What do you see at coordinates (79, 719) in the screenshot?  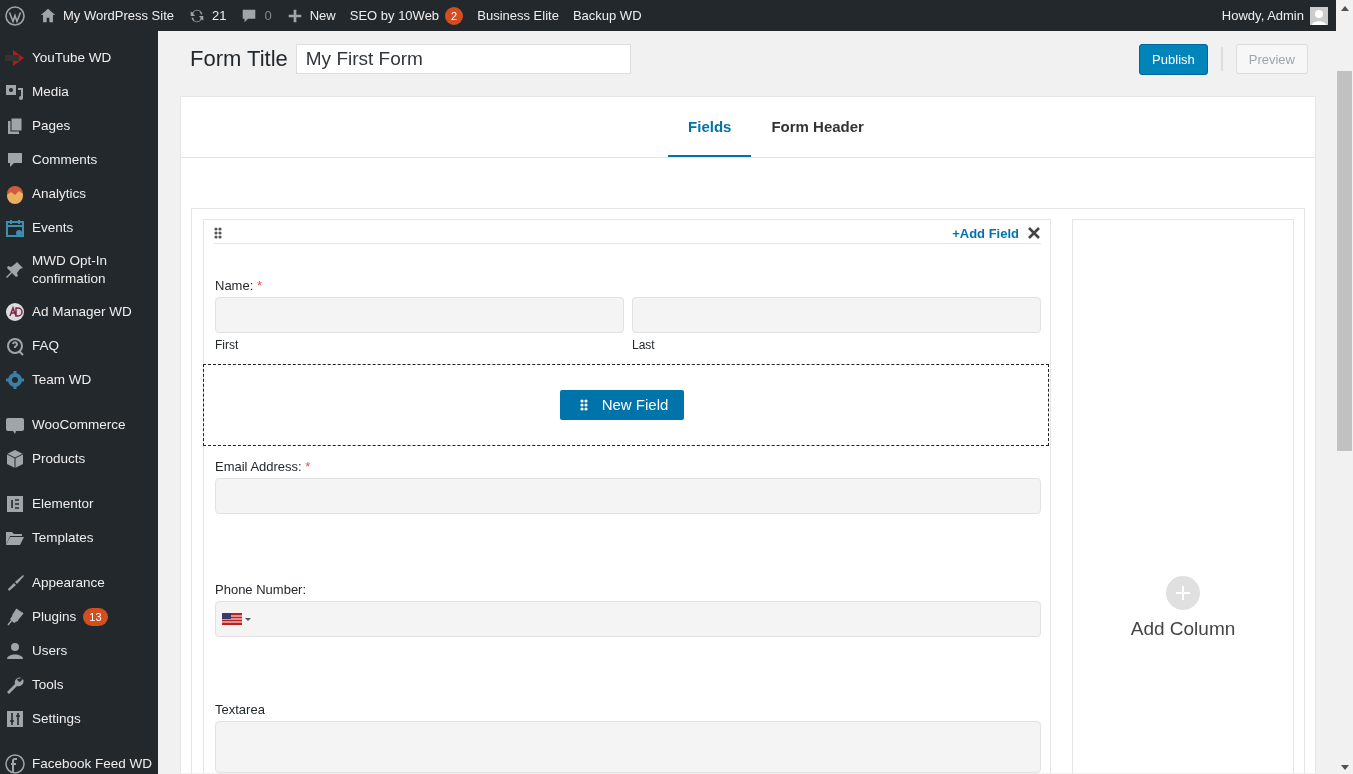 I see `sidebar-item: Settings` at bounding box center [79, 719].